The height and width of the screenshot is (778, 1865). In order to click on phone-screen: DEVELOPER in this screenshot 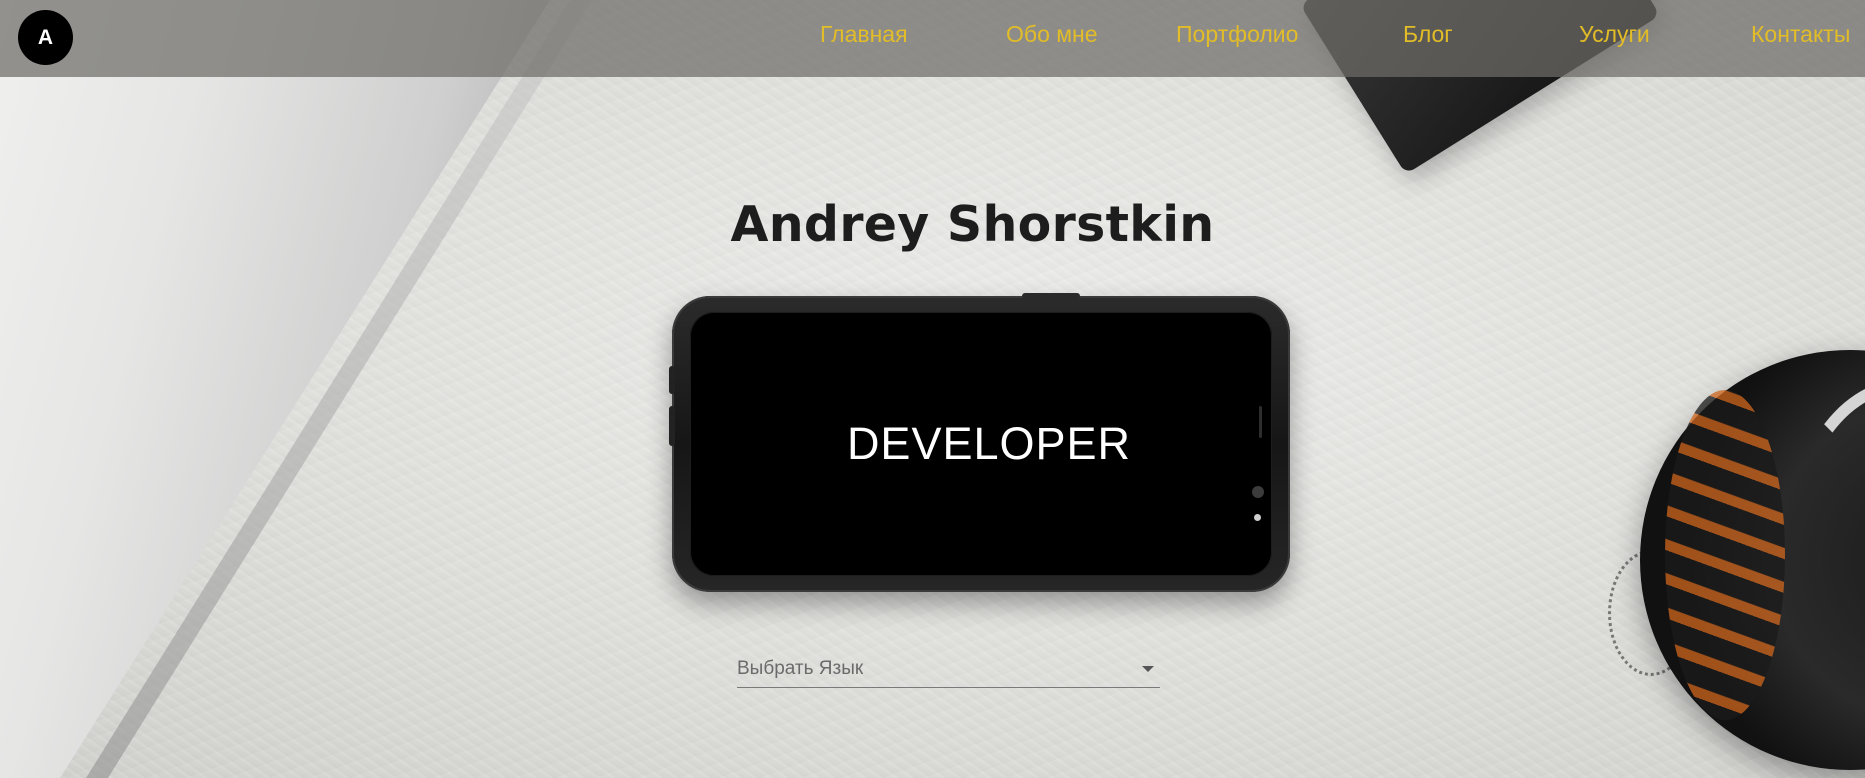, I will do `click(981, 444)`.